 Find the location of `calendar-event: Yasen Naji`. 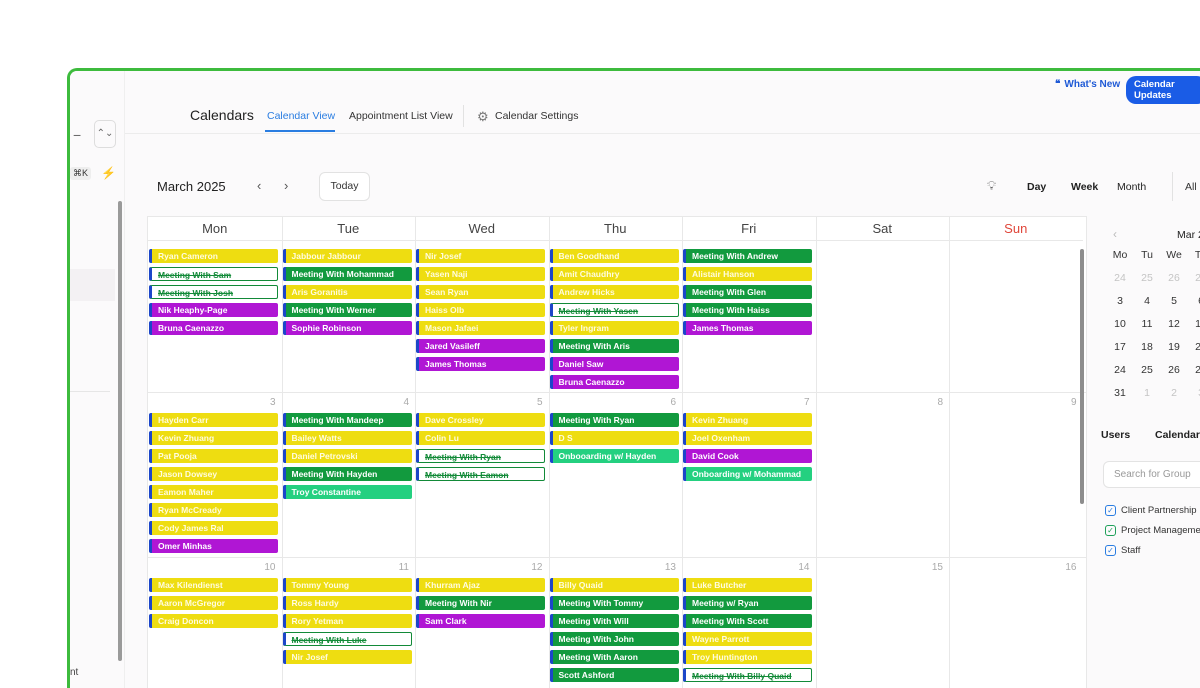

calendar-event: Yasen Naji is located at coordinates (480, 274).